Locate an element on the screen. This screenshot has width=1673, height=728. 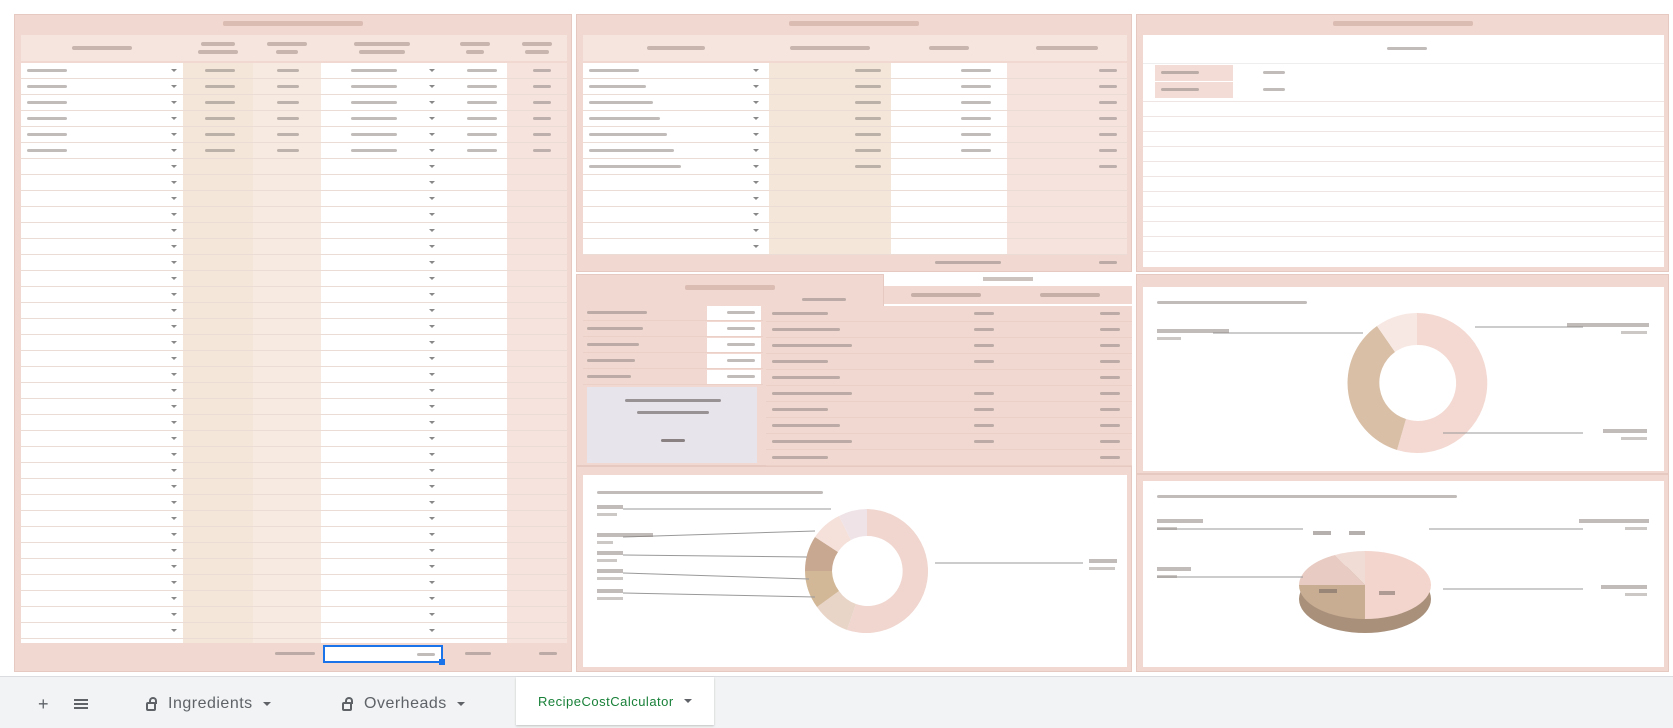
tab-overheads: Overheads is located at coordinates (403, 704).